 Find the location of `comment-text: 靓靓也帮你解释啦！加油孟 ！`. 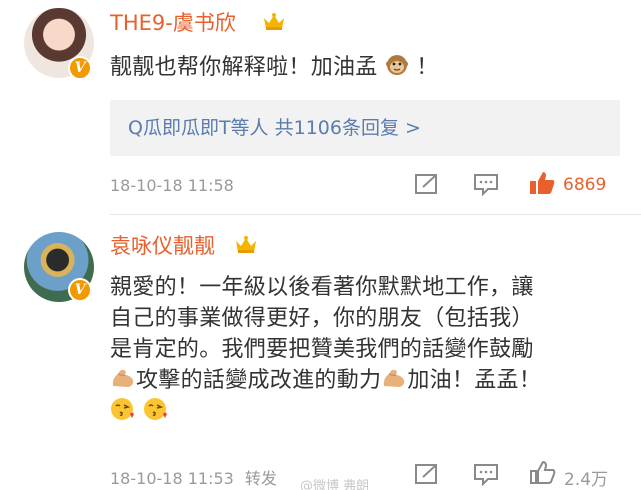

comment-text: 靓靓也帮你解释啦！加油孟 ！ is located at coordinates (360, 67).